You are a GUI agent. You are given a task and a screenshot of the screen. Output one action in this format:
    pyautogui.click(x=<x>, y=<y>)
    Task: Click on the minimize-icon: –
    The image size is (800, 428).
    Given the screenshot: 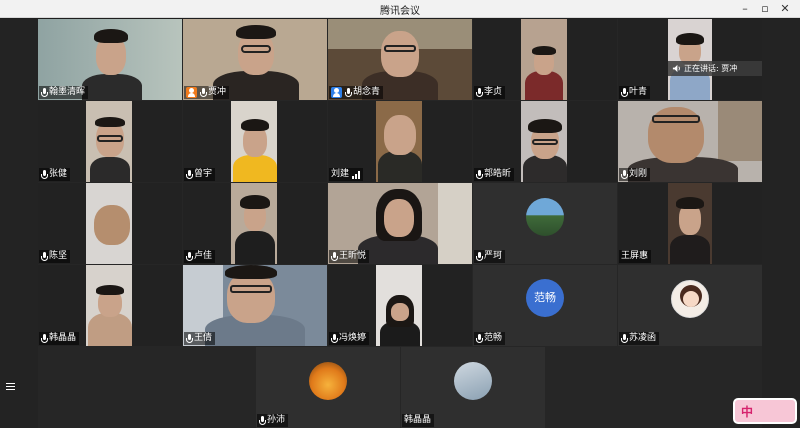 What is the action you would take?
    pyautogui.click(x=745, y=8)
    